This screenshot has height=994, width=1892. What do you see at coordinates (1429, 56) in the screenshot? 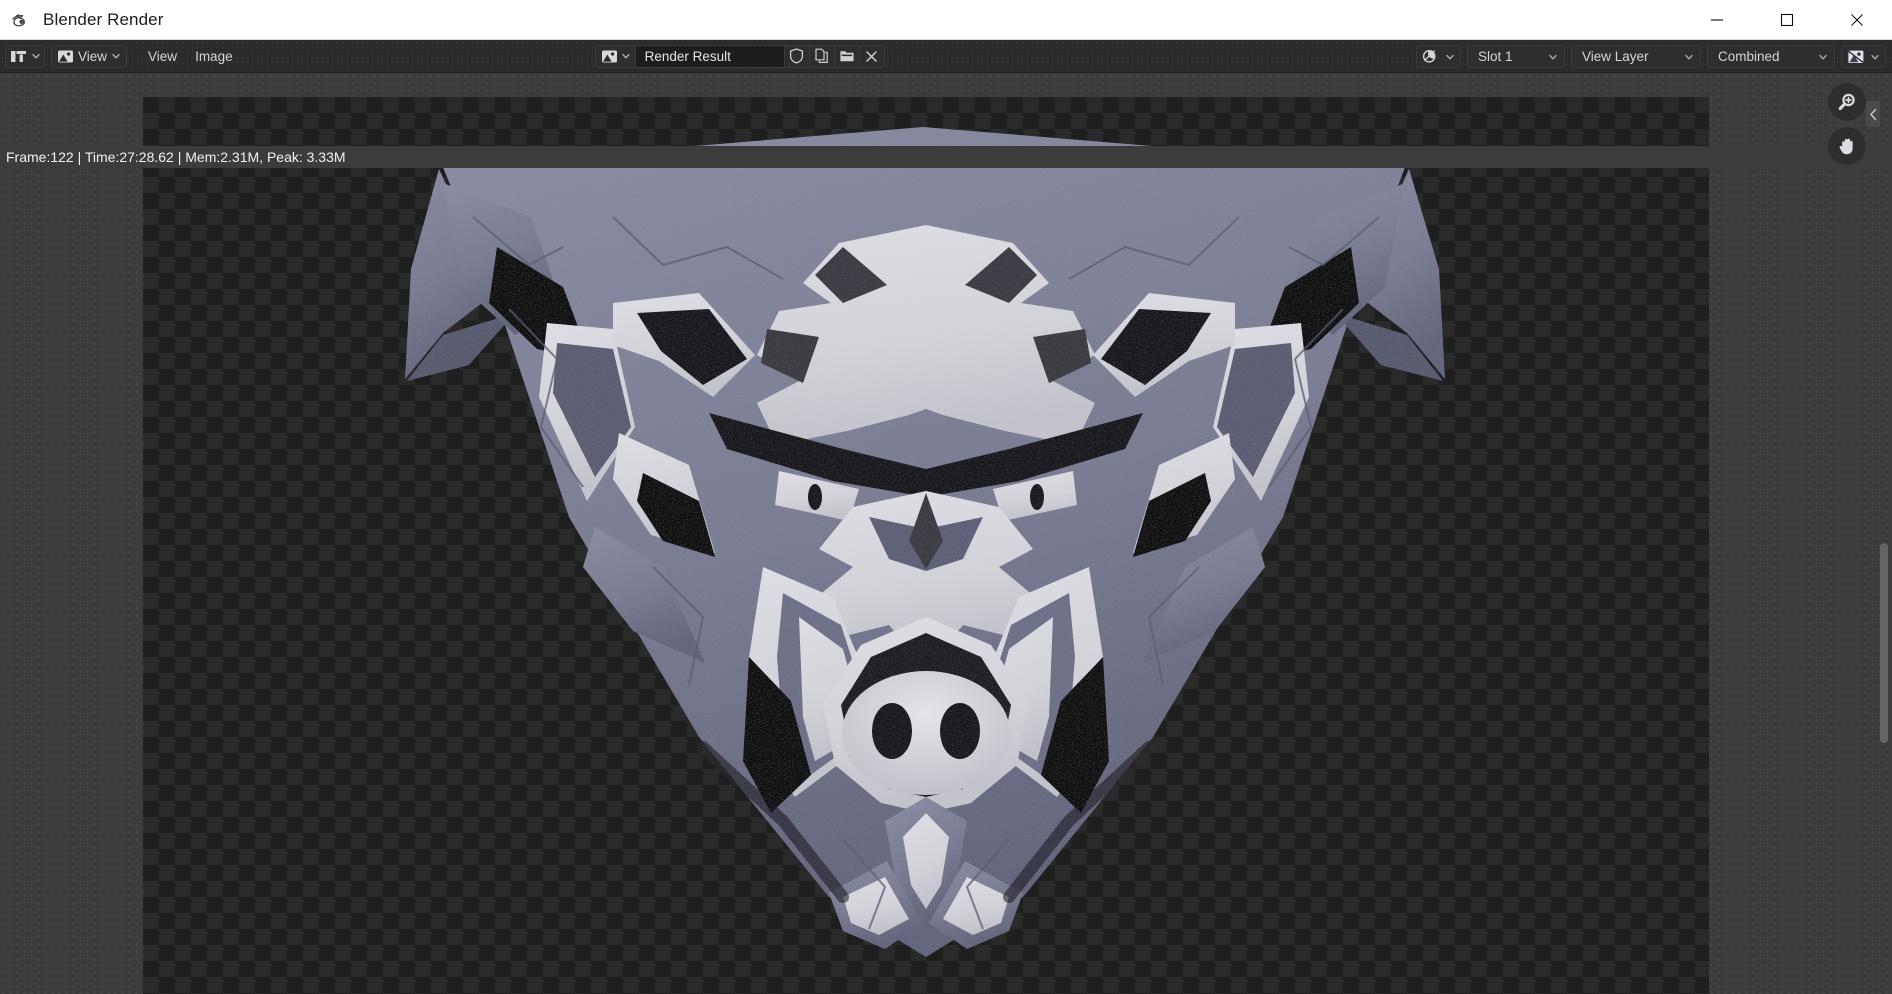
I see `render-display-mode-icon` at bounding box center [1429, 56].